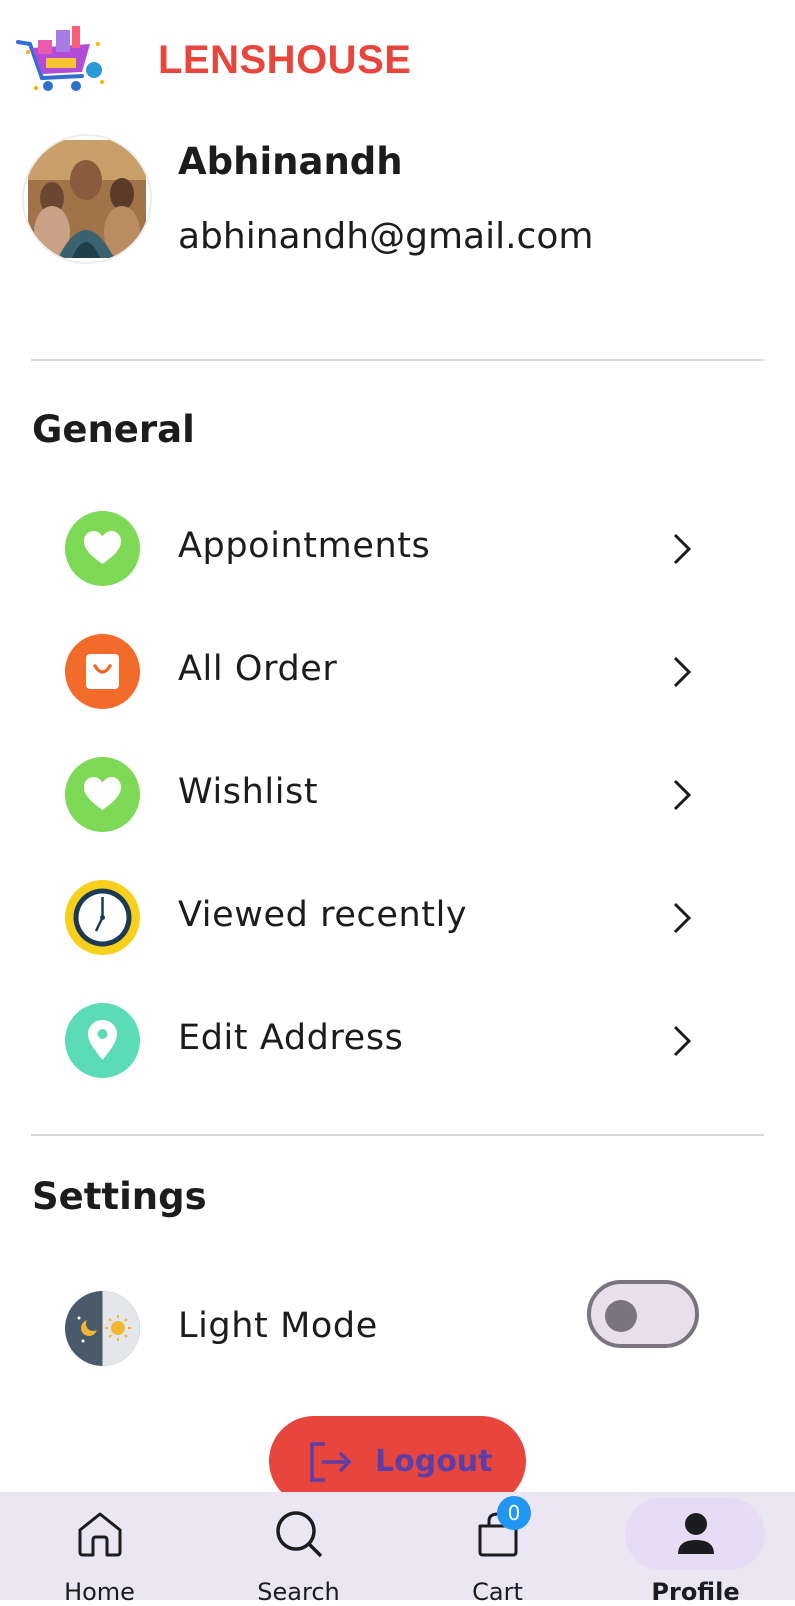 The height and width of the screenshot is (1606, 795). Describe the element at coordinates (278, 1326) in the screenshot. I see `light-mode-label: Light Mode` at that location.